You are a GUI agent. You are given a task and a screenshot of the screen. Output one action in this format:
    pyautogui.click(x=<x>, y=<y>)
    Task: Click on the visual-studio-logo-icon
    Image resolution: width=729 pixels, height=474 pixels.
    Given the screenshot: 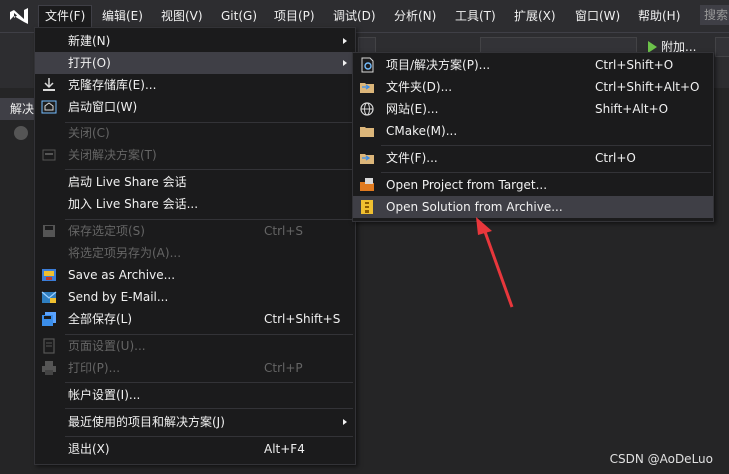 What is the action you would take?
    pyautogui.click(x=19, y=16)
    